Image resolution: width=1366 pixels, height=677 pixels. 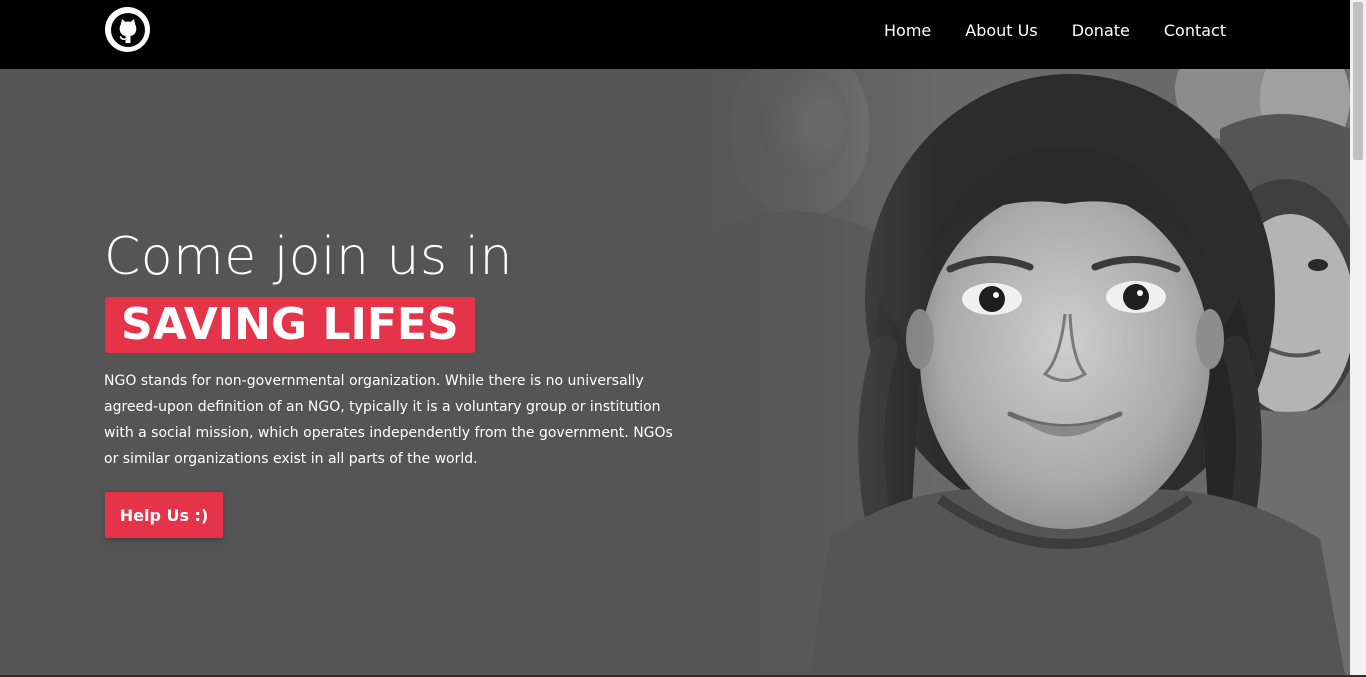 What do you see at coordinates (164, 515) in the screenshot?
I see `help-us-button: Help Us :)` at bounding box center [164, 515].